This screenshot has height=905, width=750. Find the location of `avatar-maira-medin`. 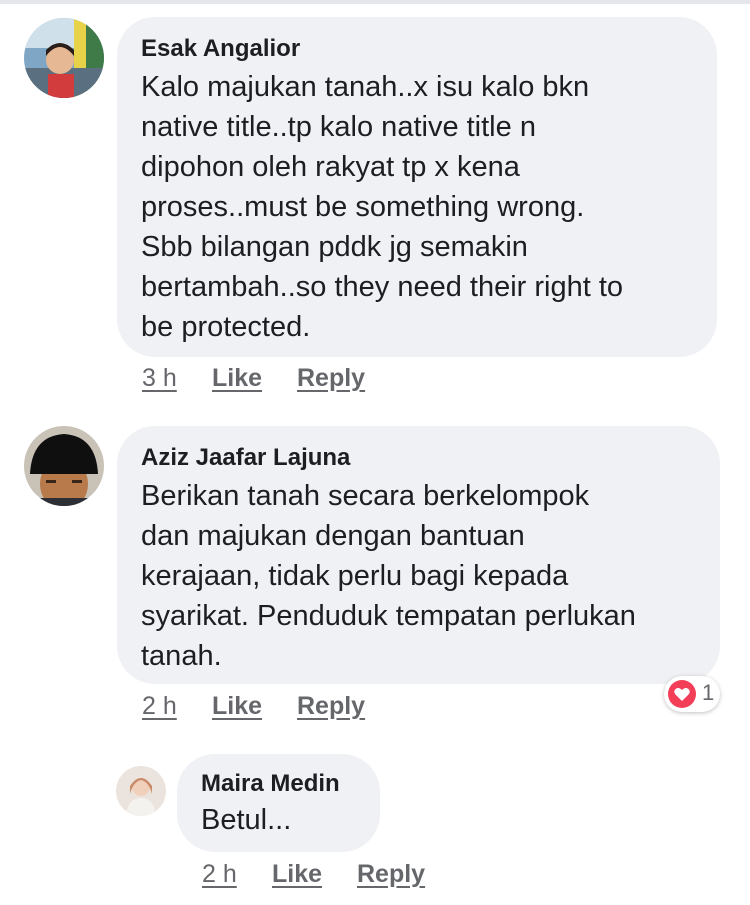

avatar-maira-medin is located at coordinates (141, 791).